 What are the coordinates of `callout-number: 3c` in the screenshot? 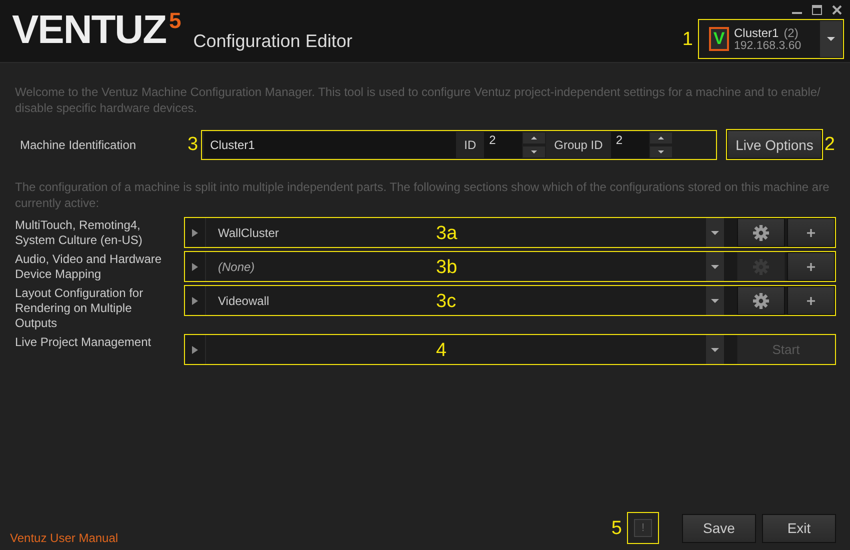 It's located at (446, 301).